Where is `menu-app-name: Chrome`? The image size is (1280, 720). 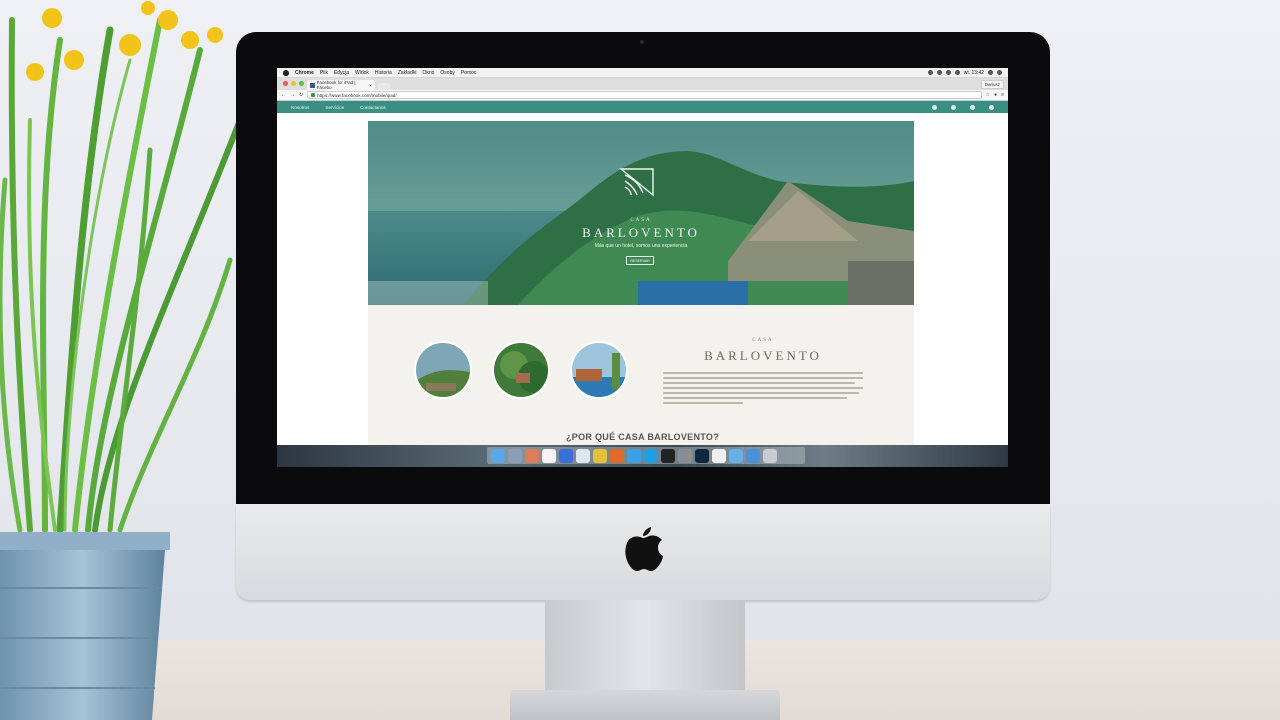 menu-app-name: Chrome is located at coordinates (304, 73).